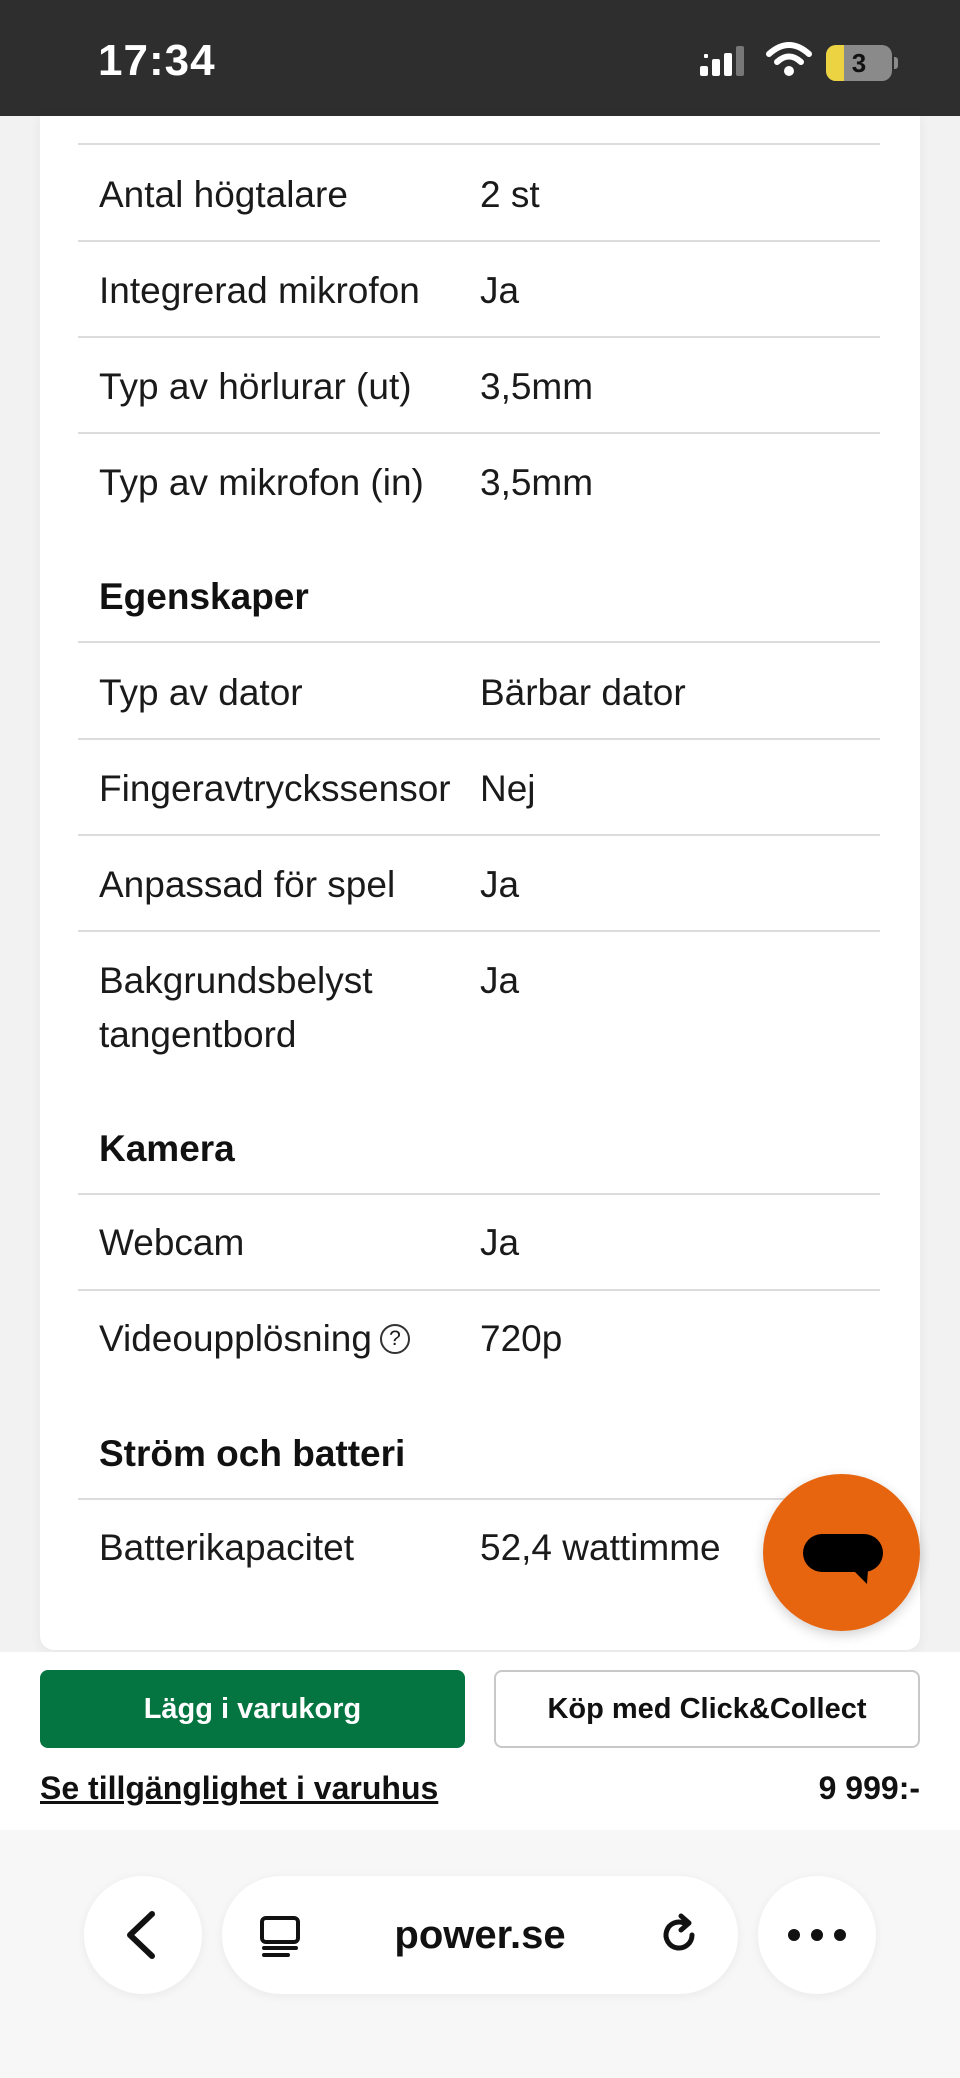  Describe the element at coordinates (789, 59) in the screenshot. I see `wifi-icon` at that location.